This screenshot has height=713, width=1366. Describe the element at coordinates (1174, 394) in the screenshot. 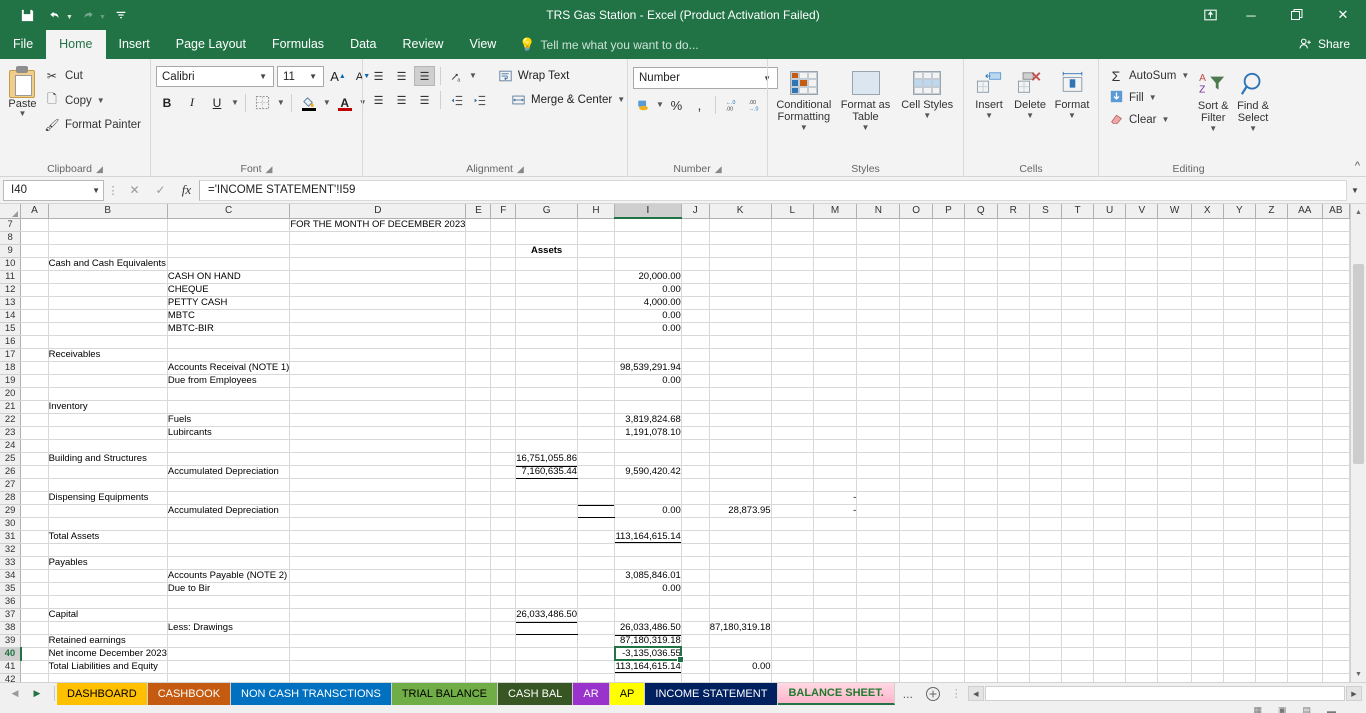

I see `cell-W20` at that location.